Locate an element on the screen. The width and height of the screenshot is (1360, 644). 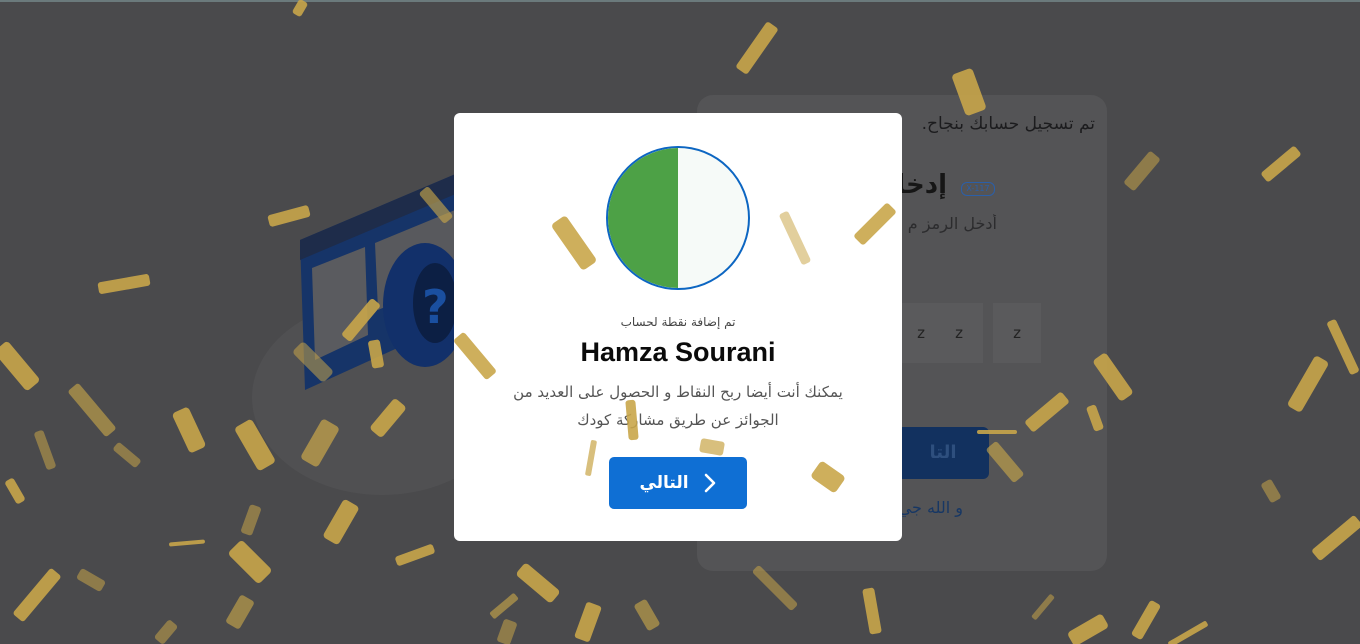
next-button: التالي is located at coordinates (678, 483).